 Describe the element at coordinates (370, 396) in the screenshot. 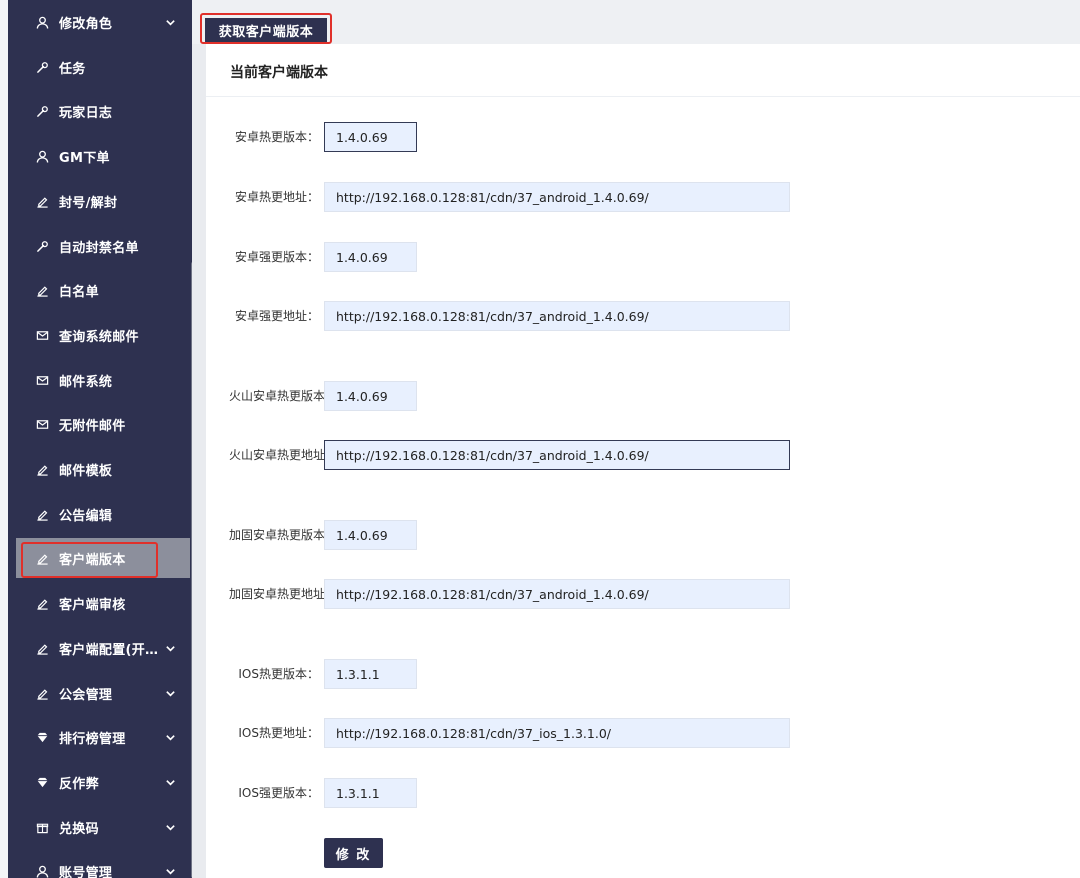

I see `volcano-hot-version-input` at that location.